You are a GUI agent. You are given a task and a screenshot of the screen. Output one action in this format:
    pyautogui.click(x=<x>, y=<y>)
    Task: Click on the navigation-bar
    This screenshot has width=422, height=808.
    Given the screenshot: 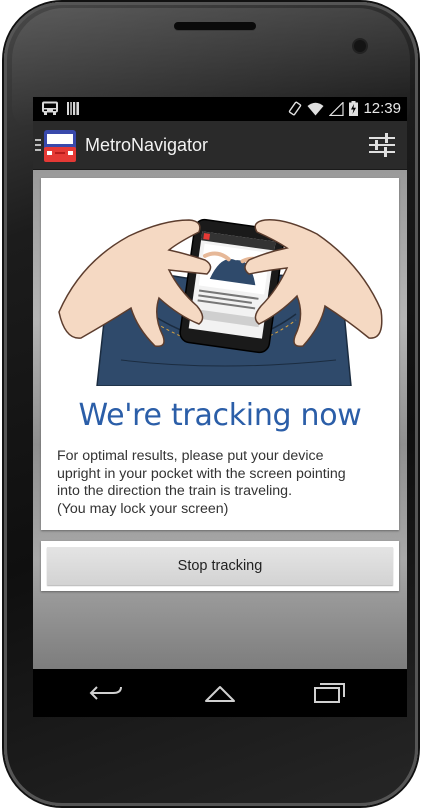 What is the action you would take?
    pyautogui.click(x=220, y=693)
    